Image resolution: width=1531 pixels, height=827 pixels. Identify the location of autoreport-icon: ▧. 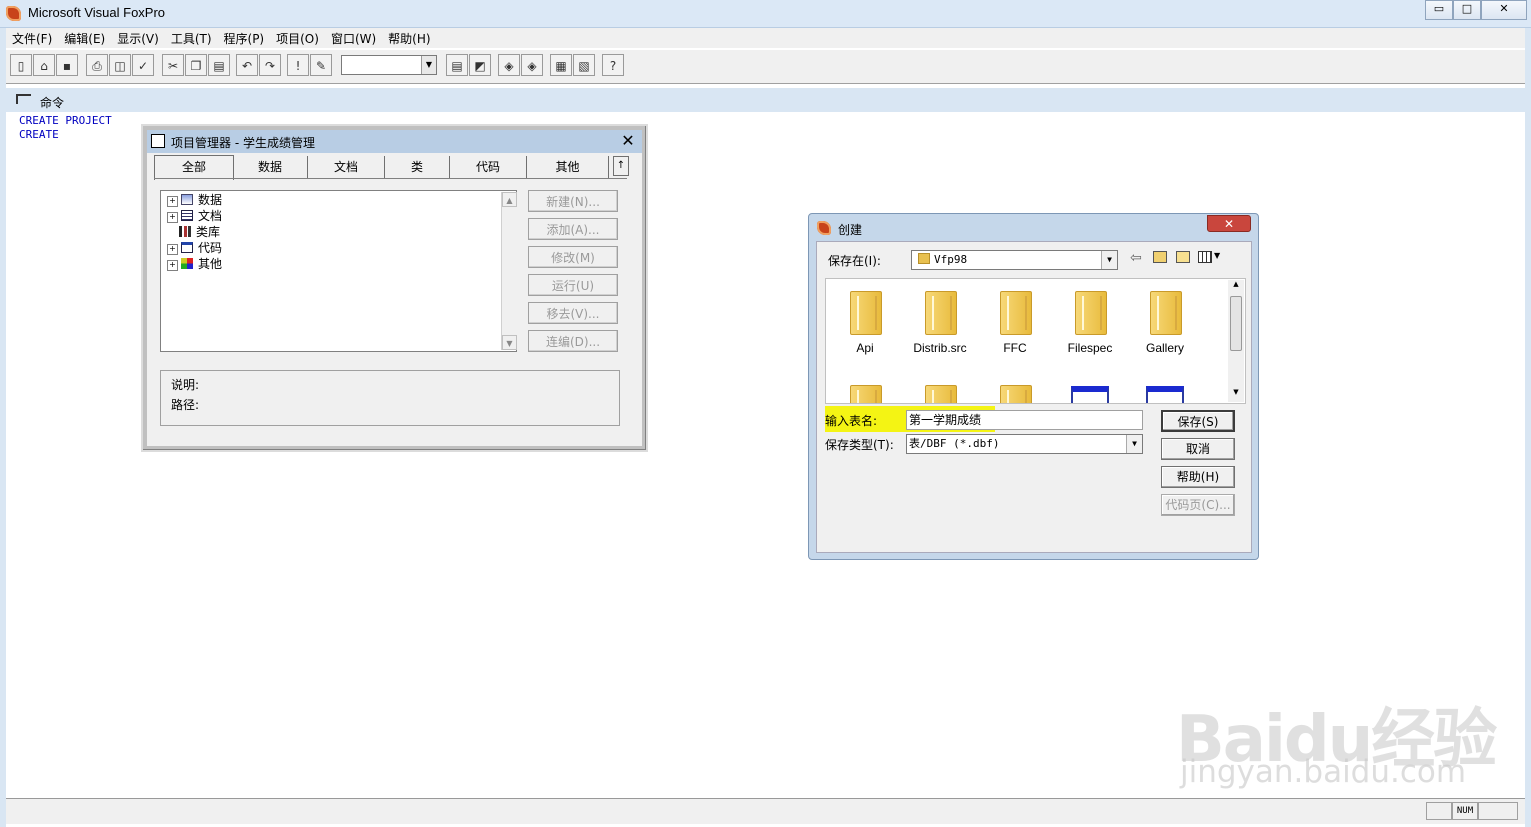
(584, 65).